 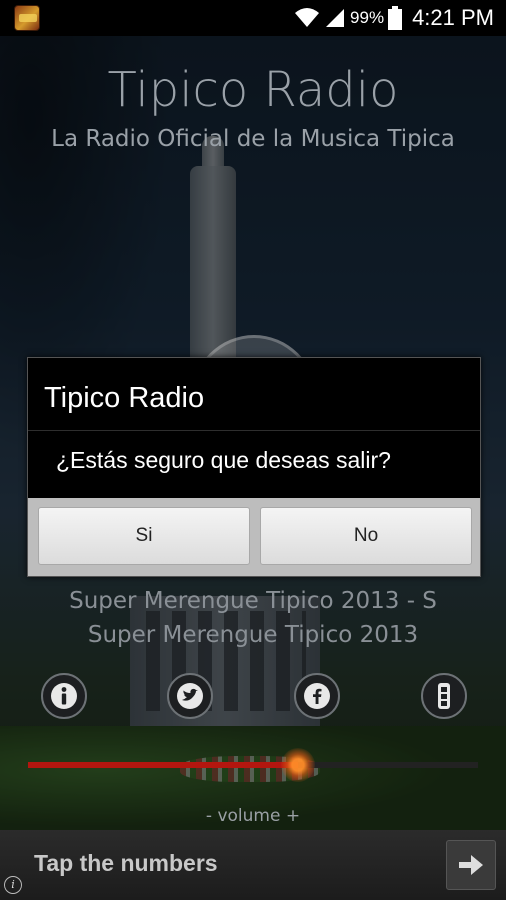 What do you see at coordinates (163, 765) in the screenshot?
I see `volume-slider-fill` at bounding box center [163, 765].